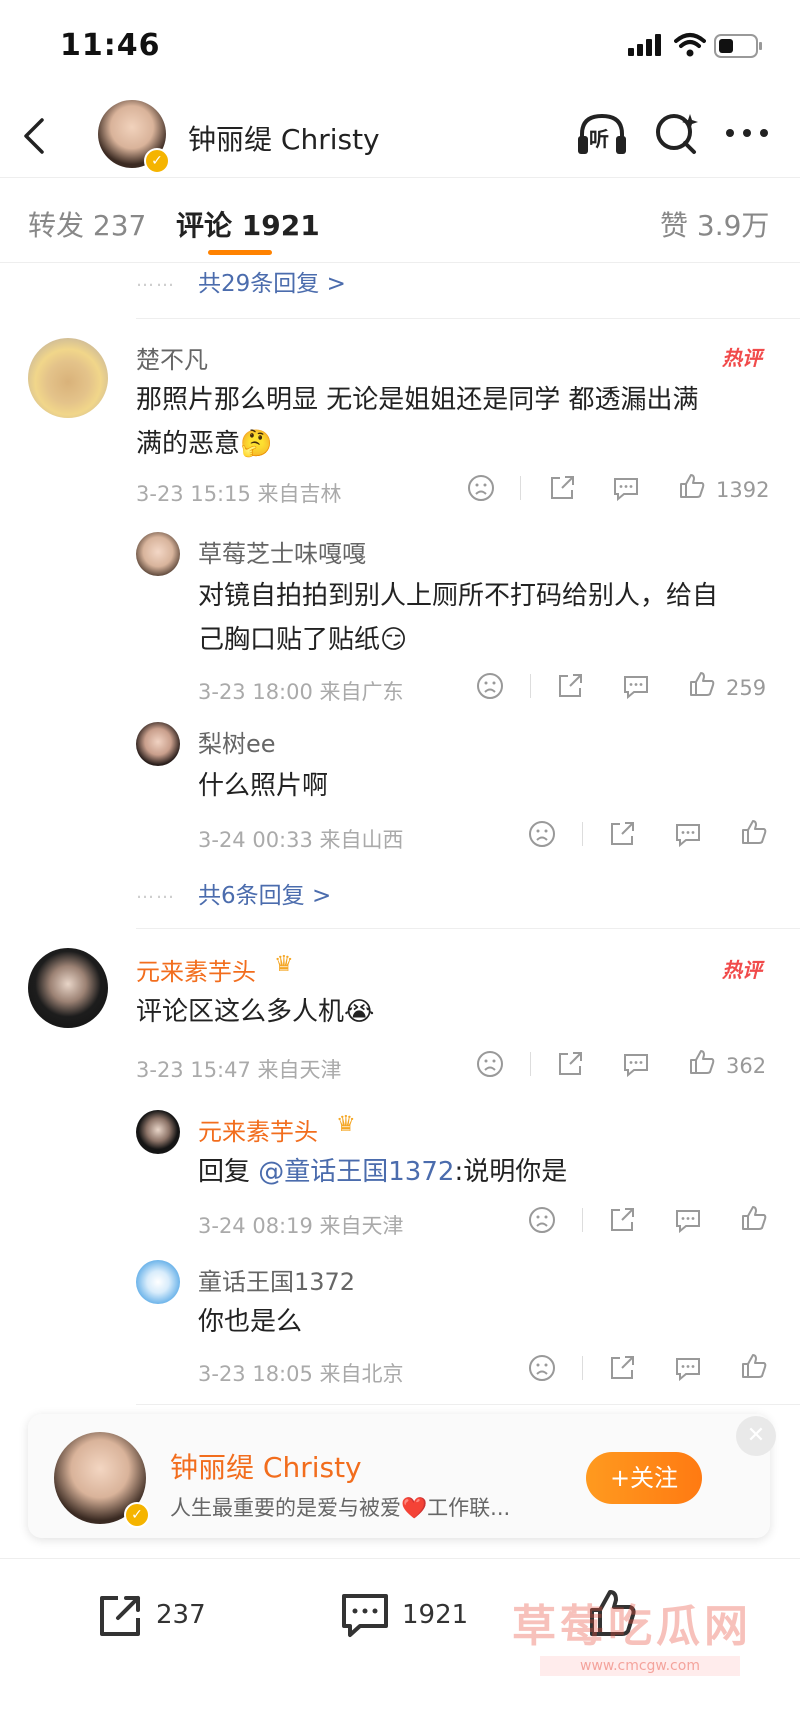  Describe the element at coordinates (739, 46) in the screenshot. I see `battery-icon` at that location.